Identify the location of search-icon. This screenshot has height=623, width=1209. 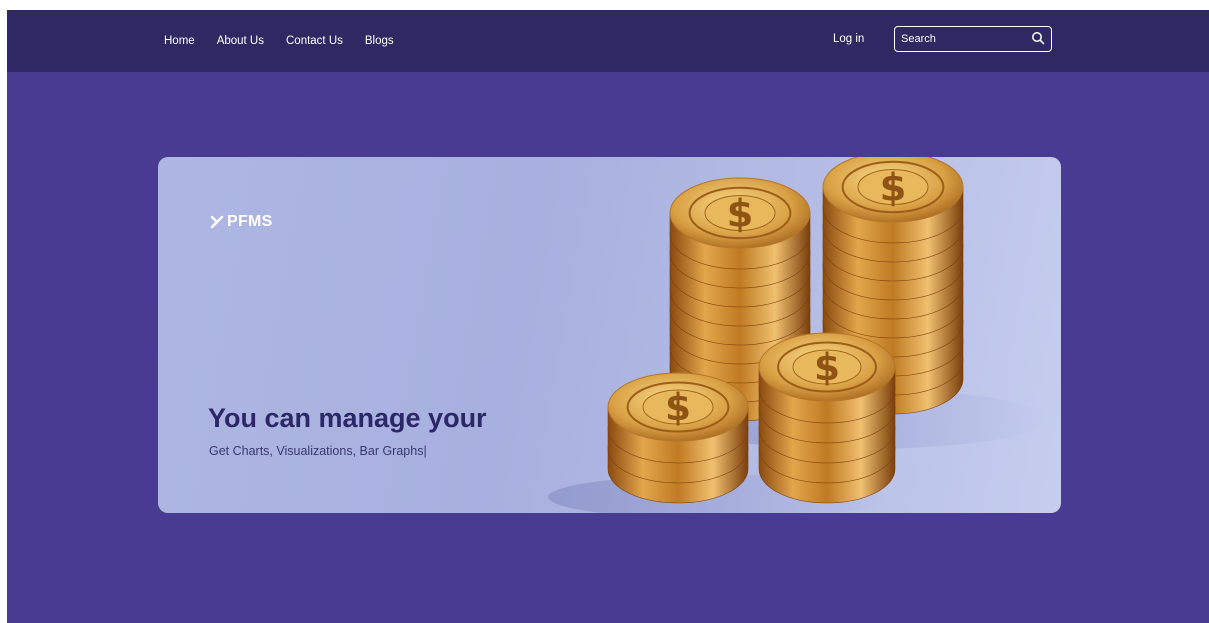
(1038, 38).